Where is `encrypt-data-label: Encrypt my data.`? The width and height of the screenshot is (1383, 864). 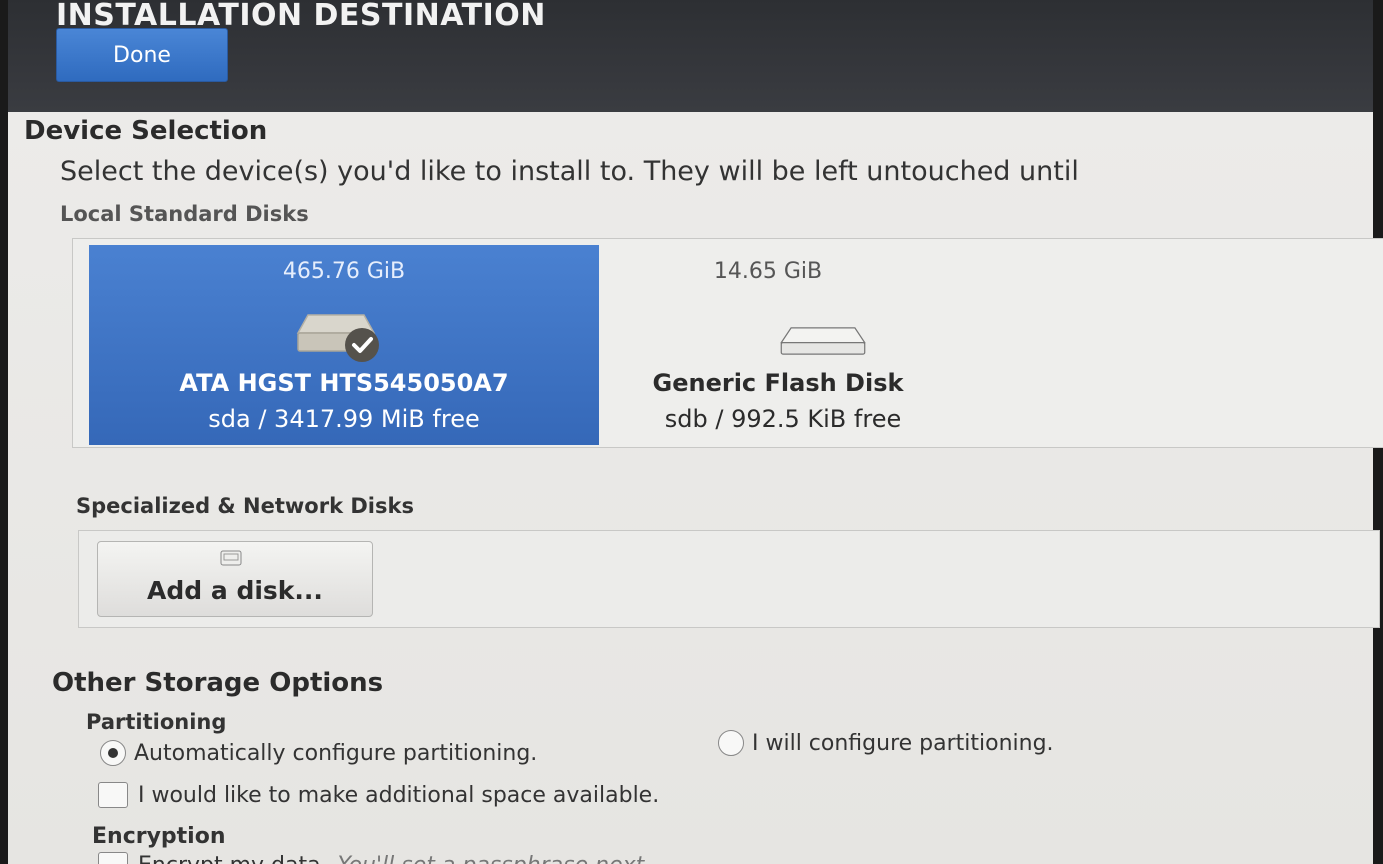
encrypt-data-label: Encrypt my data. is located at coordinates (233, 858).